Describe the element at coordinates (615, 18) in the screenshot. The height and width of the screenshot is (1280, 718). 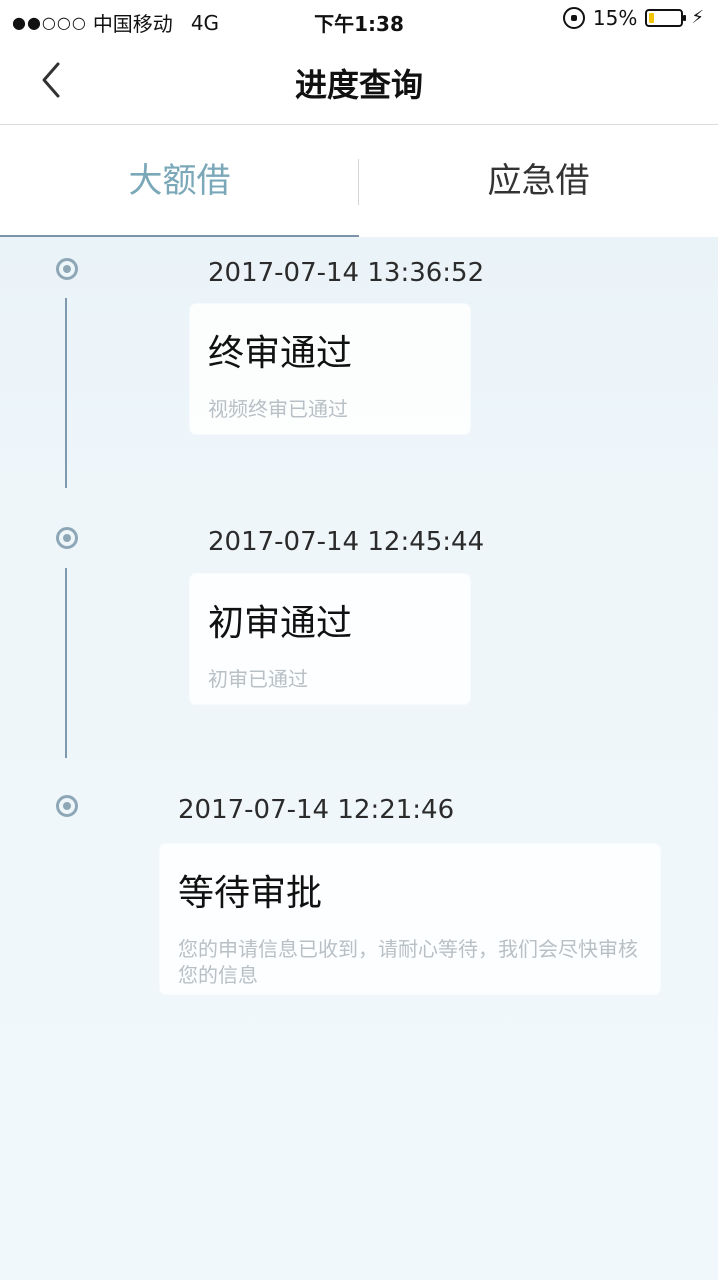
I see `battery-percent: 15%` at that location.